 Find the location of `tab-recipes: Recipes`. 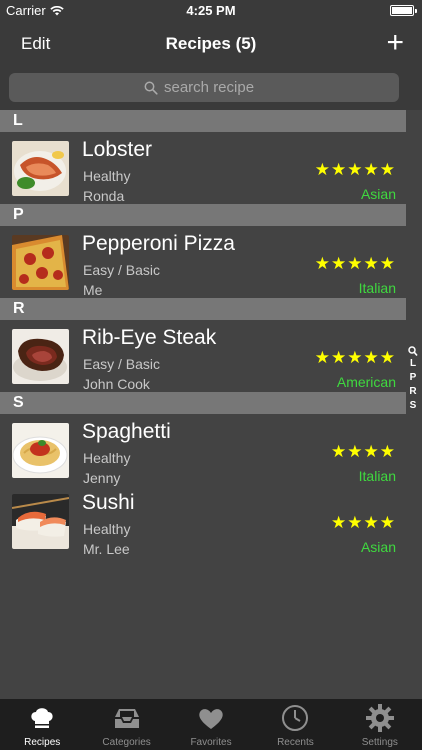

tab-recipes: Recipes is located at coordinates (42, 724).